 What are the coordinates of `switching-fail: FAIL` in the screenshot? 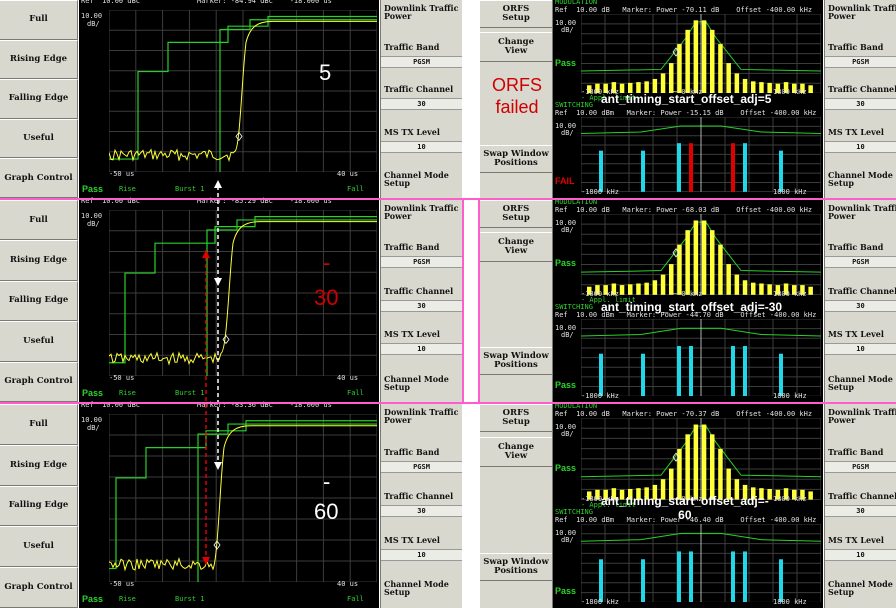 It's located at (565, 181).